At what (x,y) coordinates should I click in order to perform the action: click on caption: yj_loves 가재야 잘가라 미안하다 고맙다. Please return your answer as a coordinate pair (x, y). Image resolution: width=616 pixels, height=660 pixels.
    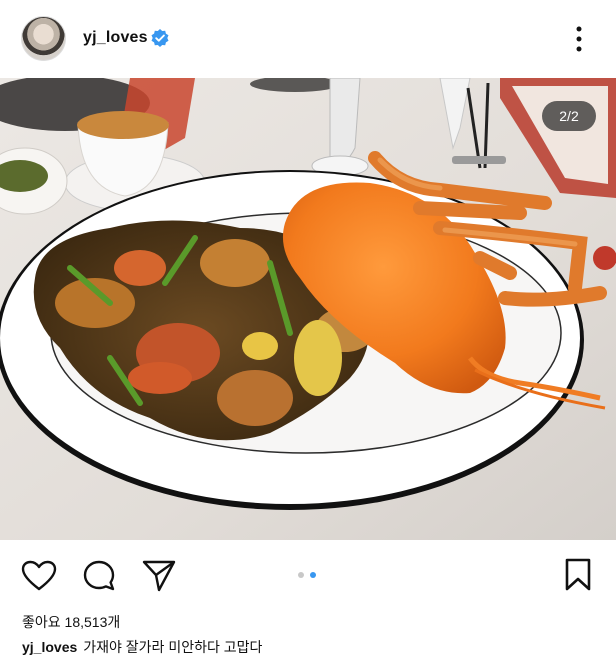
    Looking at the image, I should click on (142, 647).